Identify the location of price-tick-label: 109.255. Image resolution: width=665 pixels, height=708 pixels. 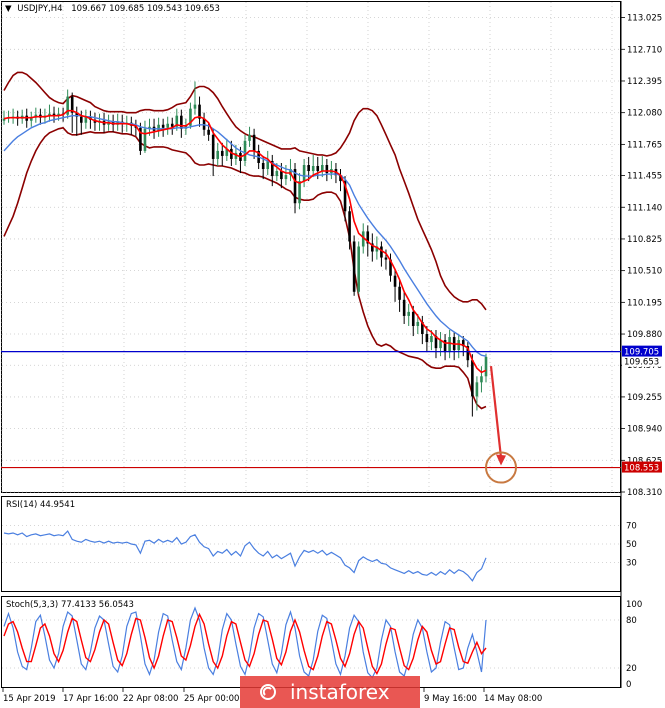
(644, 398).